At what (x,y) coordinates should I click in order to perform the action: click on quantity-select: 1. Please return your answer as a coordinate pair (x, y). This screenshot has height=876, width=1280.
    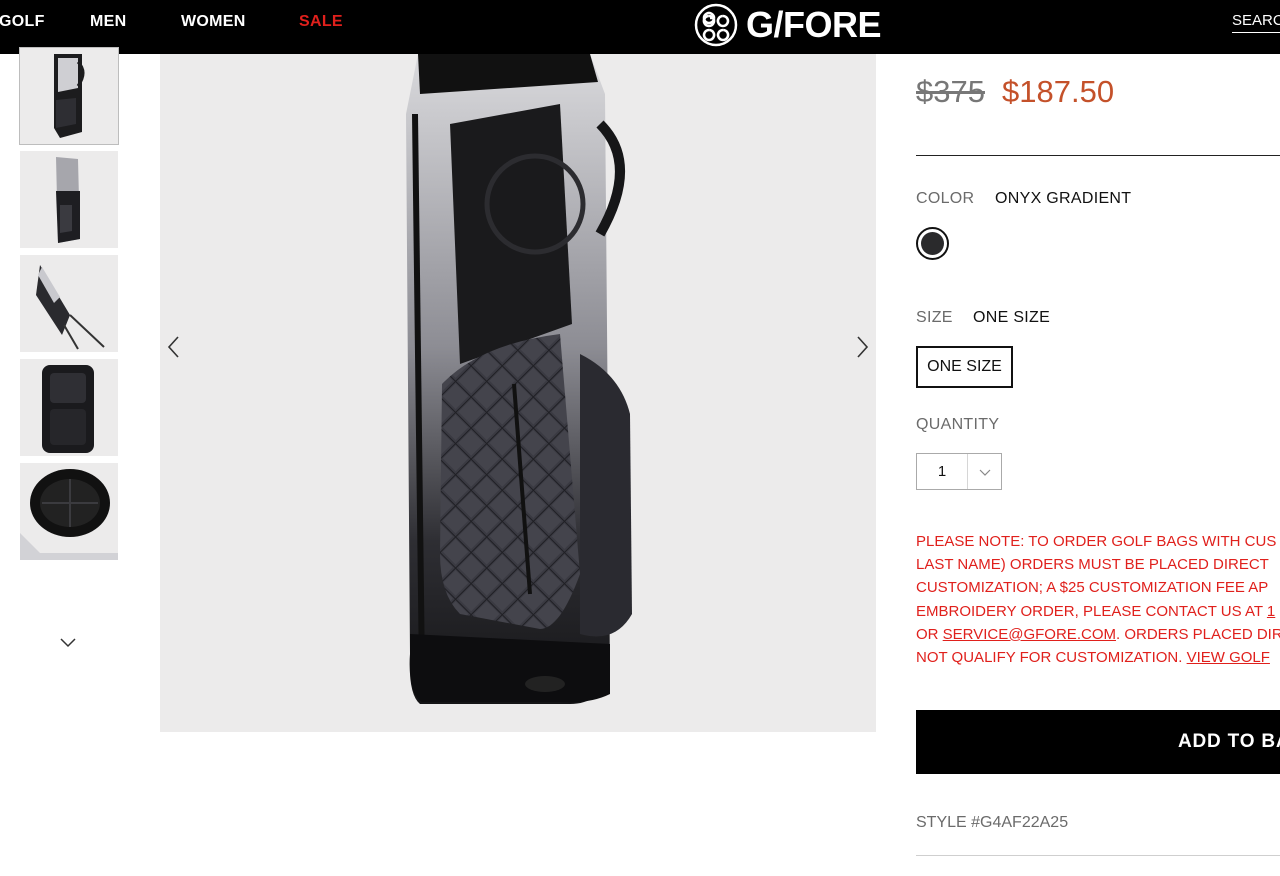
    Looking at the image, I should click on (959, 471).